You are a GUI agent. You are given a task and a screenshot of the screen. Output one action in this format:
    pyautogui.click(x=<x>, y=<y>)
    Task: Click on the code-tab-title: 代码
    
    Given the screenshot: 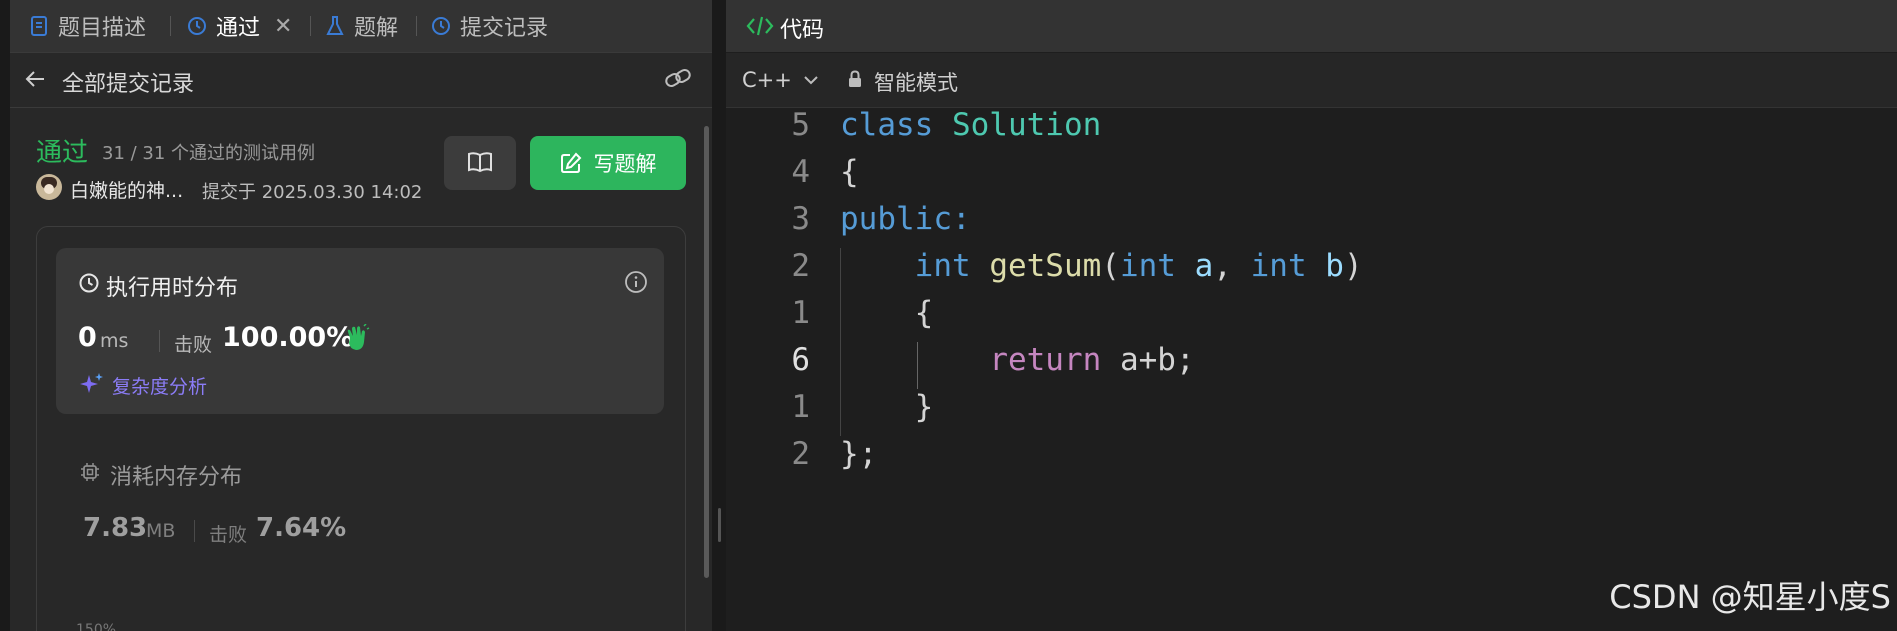 What is the action you would take?
    pyautogui.click(x=802, y=28)
    